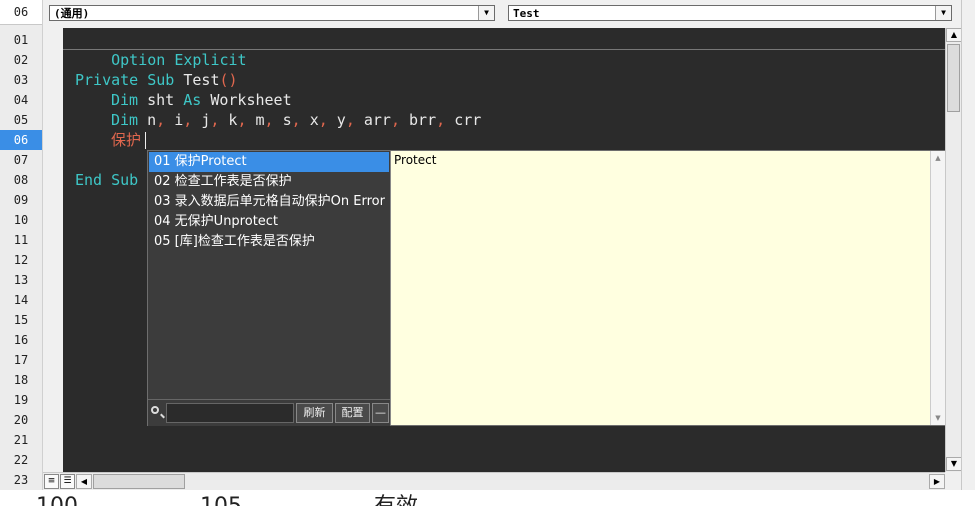  I want to click on variable-name: crr, so click(468, 120).